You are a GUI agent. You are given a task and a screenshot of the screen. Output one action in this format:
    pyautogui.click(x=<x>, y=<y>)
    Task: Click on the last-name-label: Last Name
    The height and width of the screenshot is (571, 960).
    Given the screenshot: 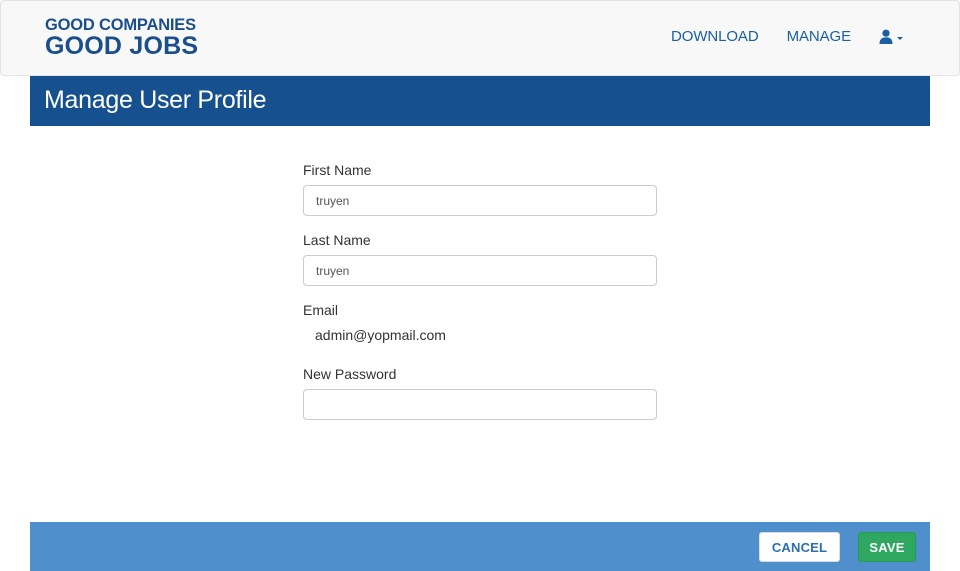 What is the action you would take?
    pyautogui.click(x=337, y=240)
    